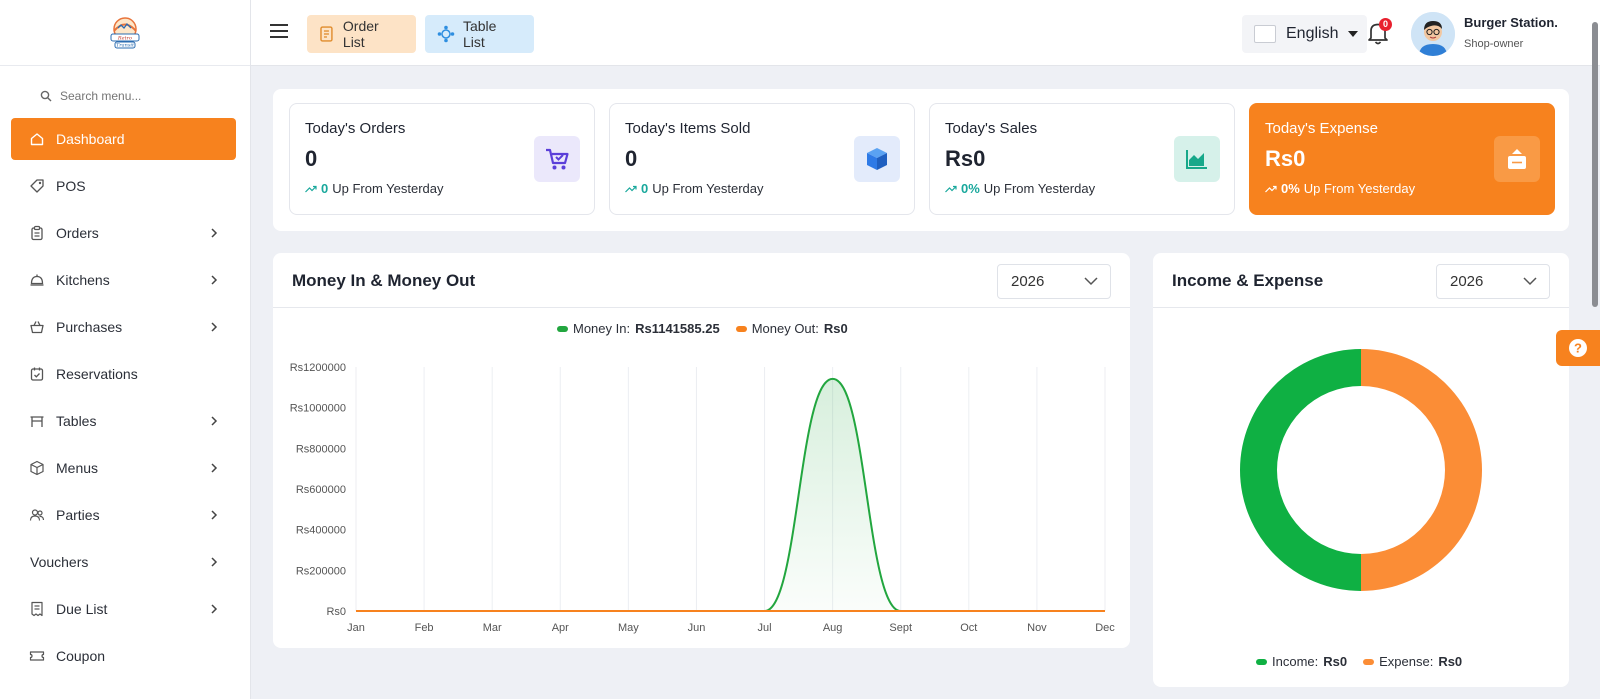 The image size is (1600, 699). What do you see at coordinates (1595, 164) in the screenshot?
I see `page-scrollbar` at bounding box center [1595, 164].